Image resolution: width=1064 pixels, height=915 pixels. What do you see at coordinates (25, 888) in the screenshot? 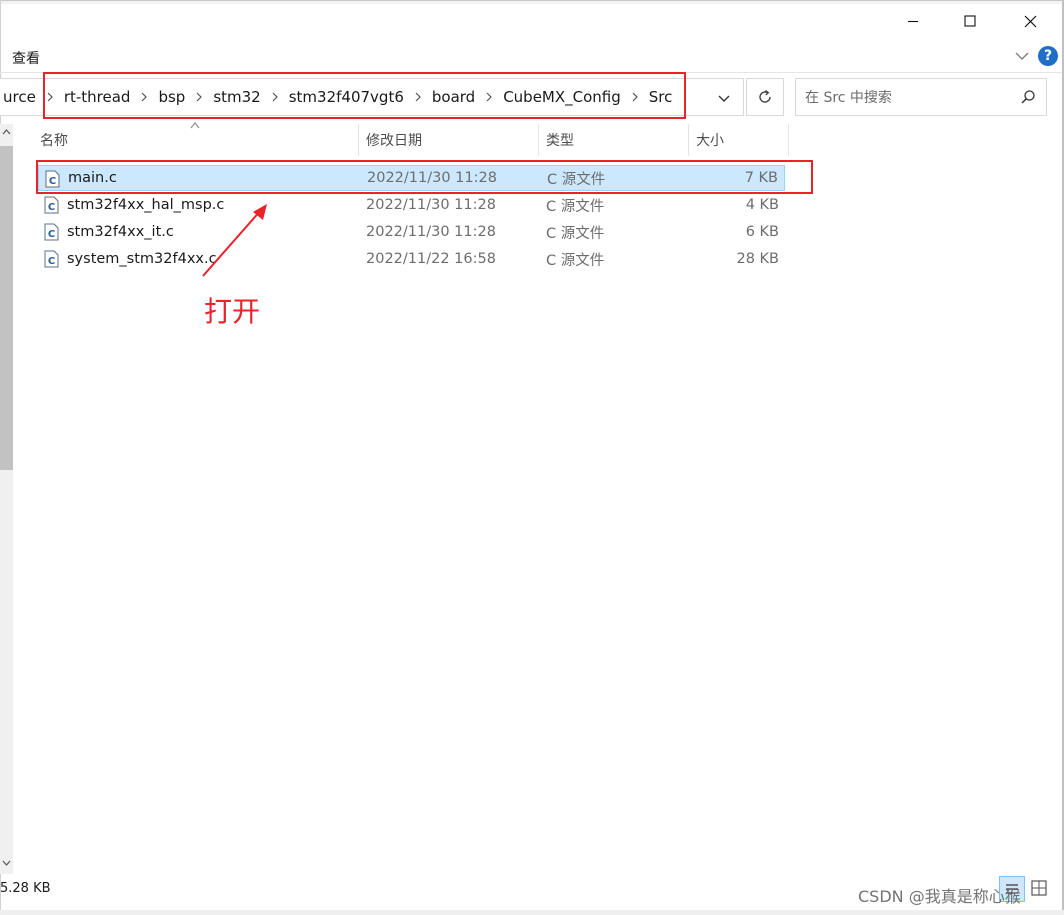
I see `status-selection-size: 5.28 KB` at bounding box center [25, 888].